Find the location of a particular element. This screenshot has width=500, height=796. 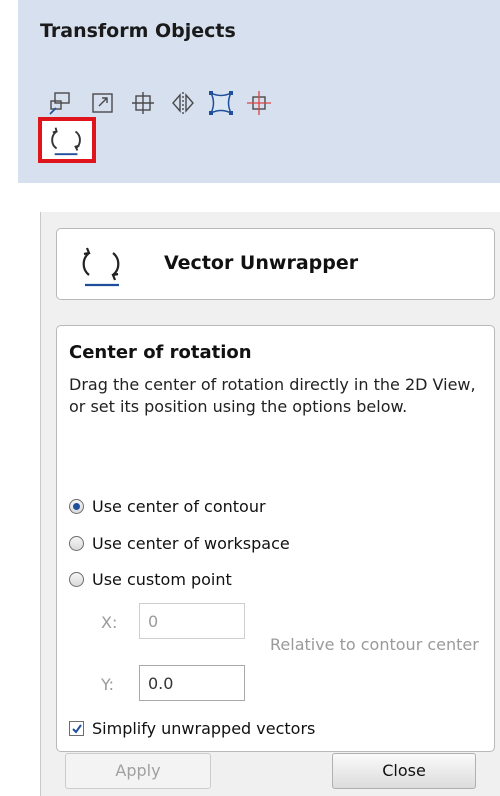

x-label: X: is located at coordinates (109, 622).